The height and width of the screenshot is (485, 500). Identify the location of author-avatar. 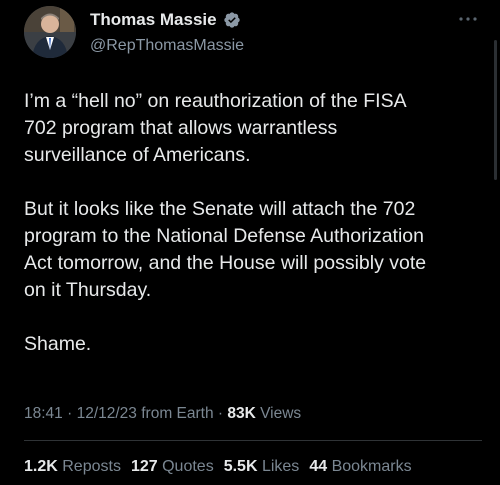
(50, 32).